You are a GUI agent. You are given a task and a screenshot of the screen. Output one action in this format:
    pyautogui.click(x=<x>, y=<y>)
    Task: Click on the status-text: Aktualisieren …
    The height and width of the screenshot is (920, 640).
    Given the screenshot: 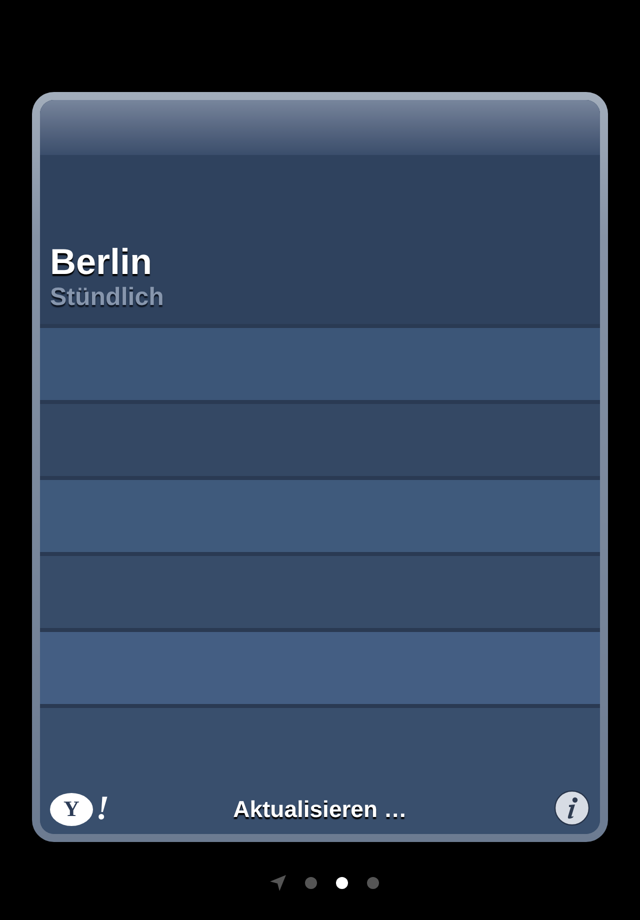 What is the action you would take?
    pyautogui.click(x=320, y=809)
    